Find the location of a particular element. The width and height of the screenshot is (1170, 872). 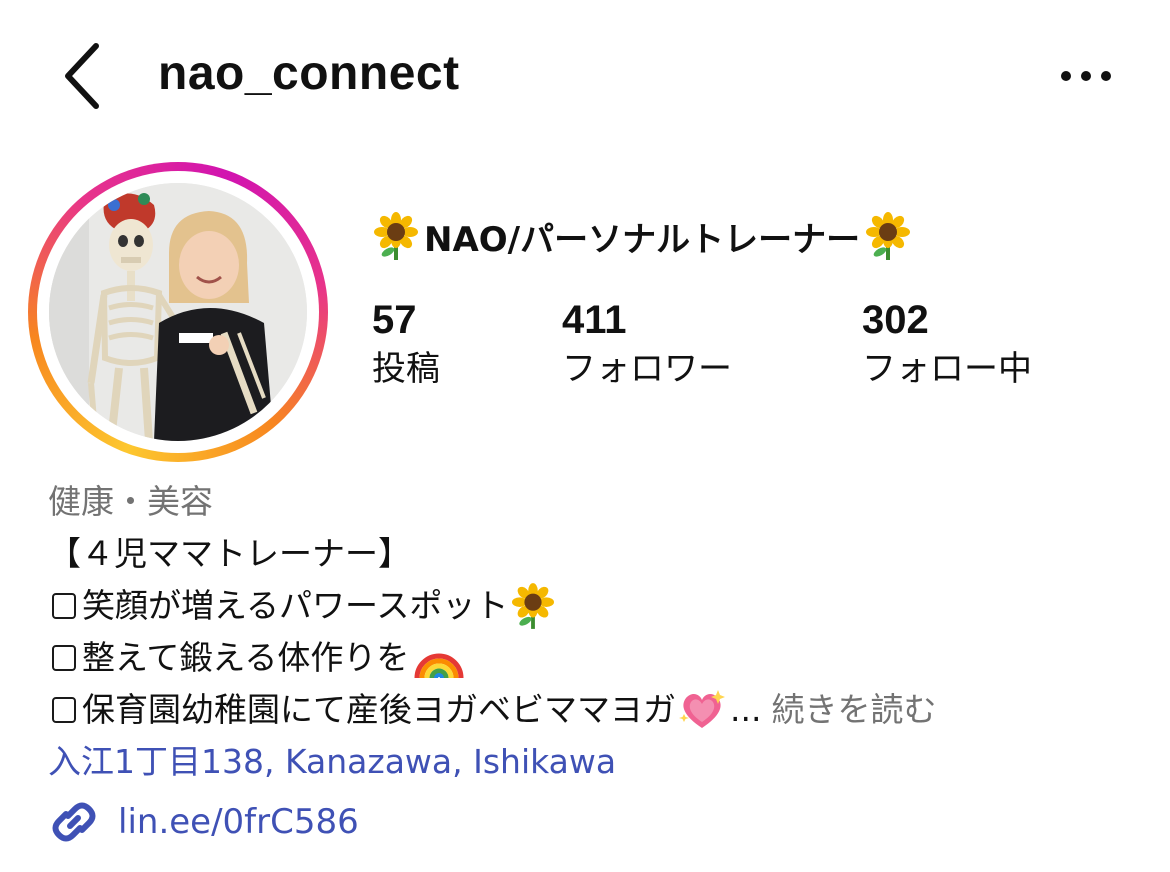

rainbow-icon is located at coordinates (439, 666).